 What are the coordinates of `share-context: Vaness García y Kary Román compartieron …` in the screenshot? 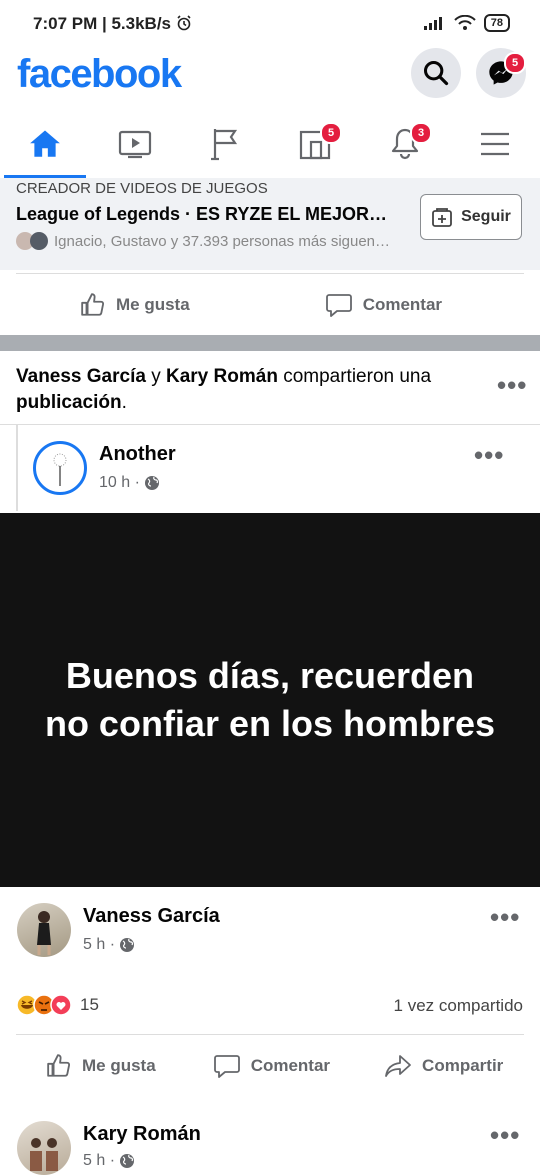 It's located at (251, 390).